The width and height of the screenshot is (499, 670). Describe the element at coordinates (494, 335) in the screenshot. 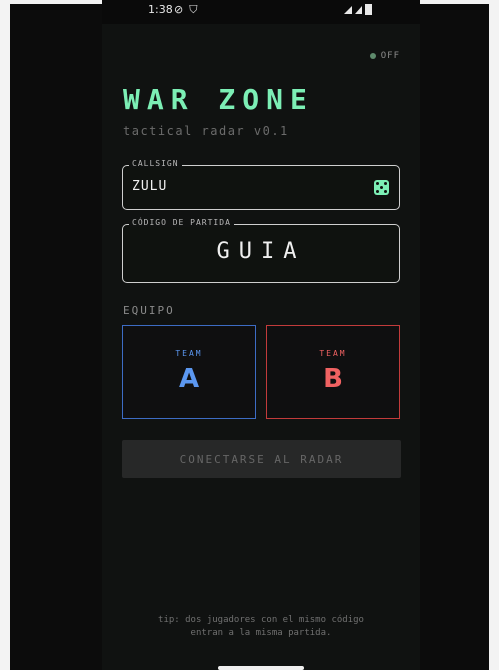

I see `window-frame-right` at that location.